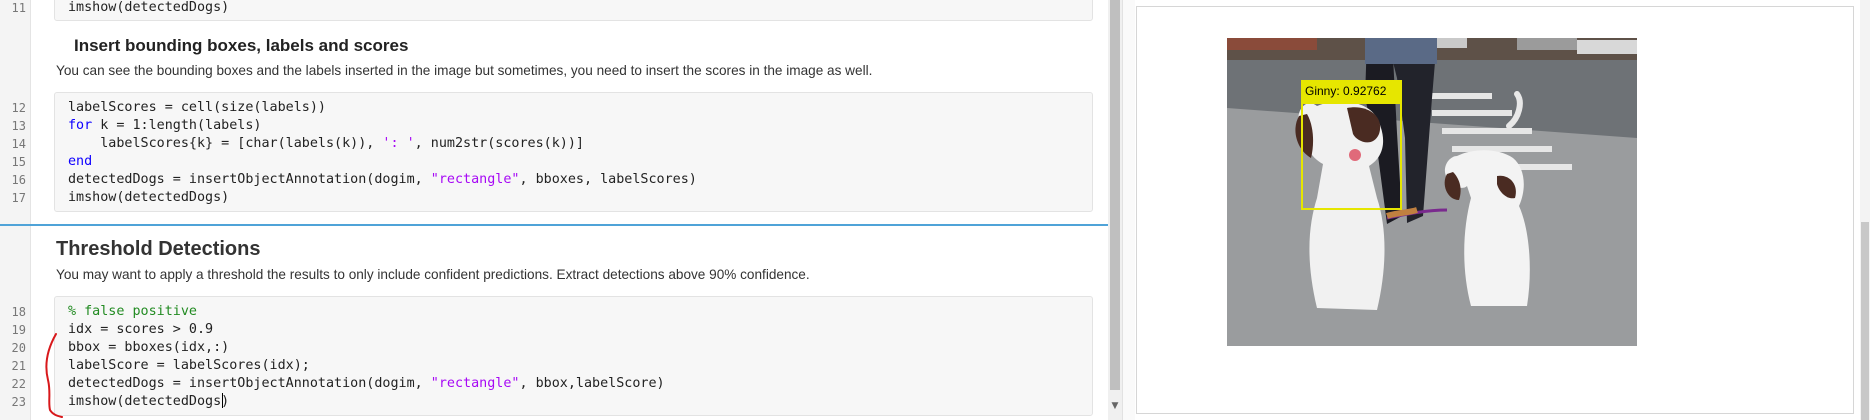 This screenshot has height=420, width=1870. What do you see at coordinates (158, 249) in the screenshot?
I see `section-heading-threshold: Threshold Detections` at bounding box center [158, 249].